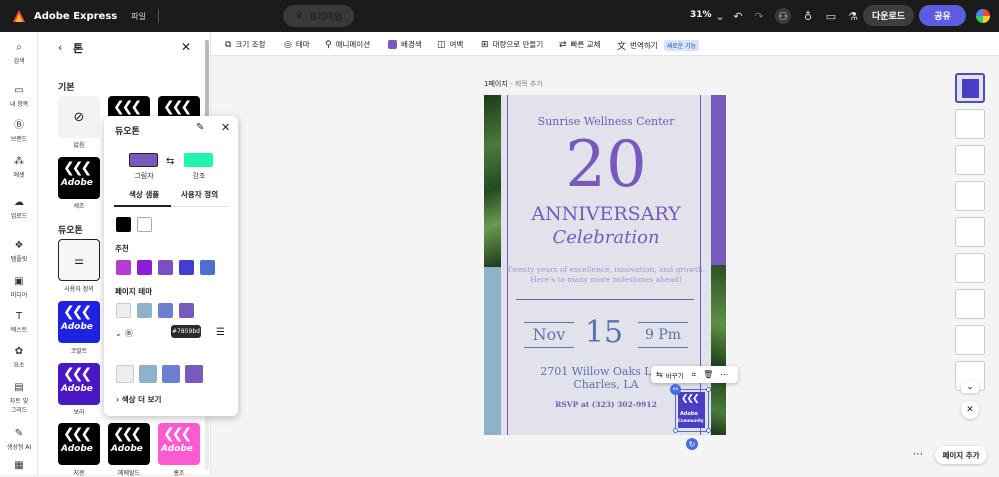  Describe the element at coordinates (19, 96) in the screenshot. I see `rail-my-stuff: ▭ 내 항목` at that location.